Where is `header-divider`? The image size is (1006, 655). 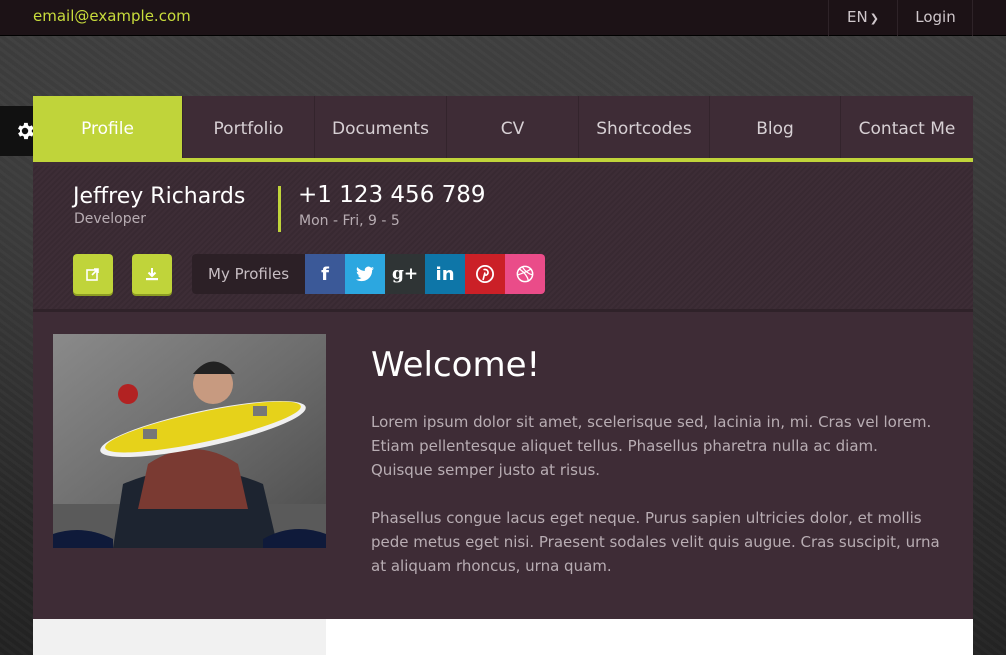 header-divider is located at coordinates (279, 209).